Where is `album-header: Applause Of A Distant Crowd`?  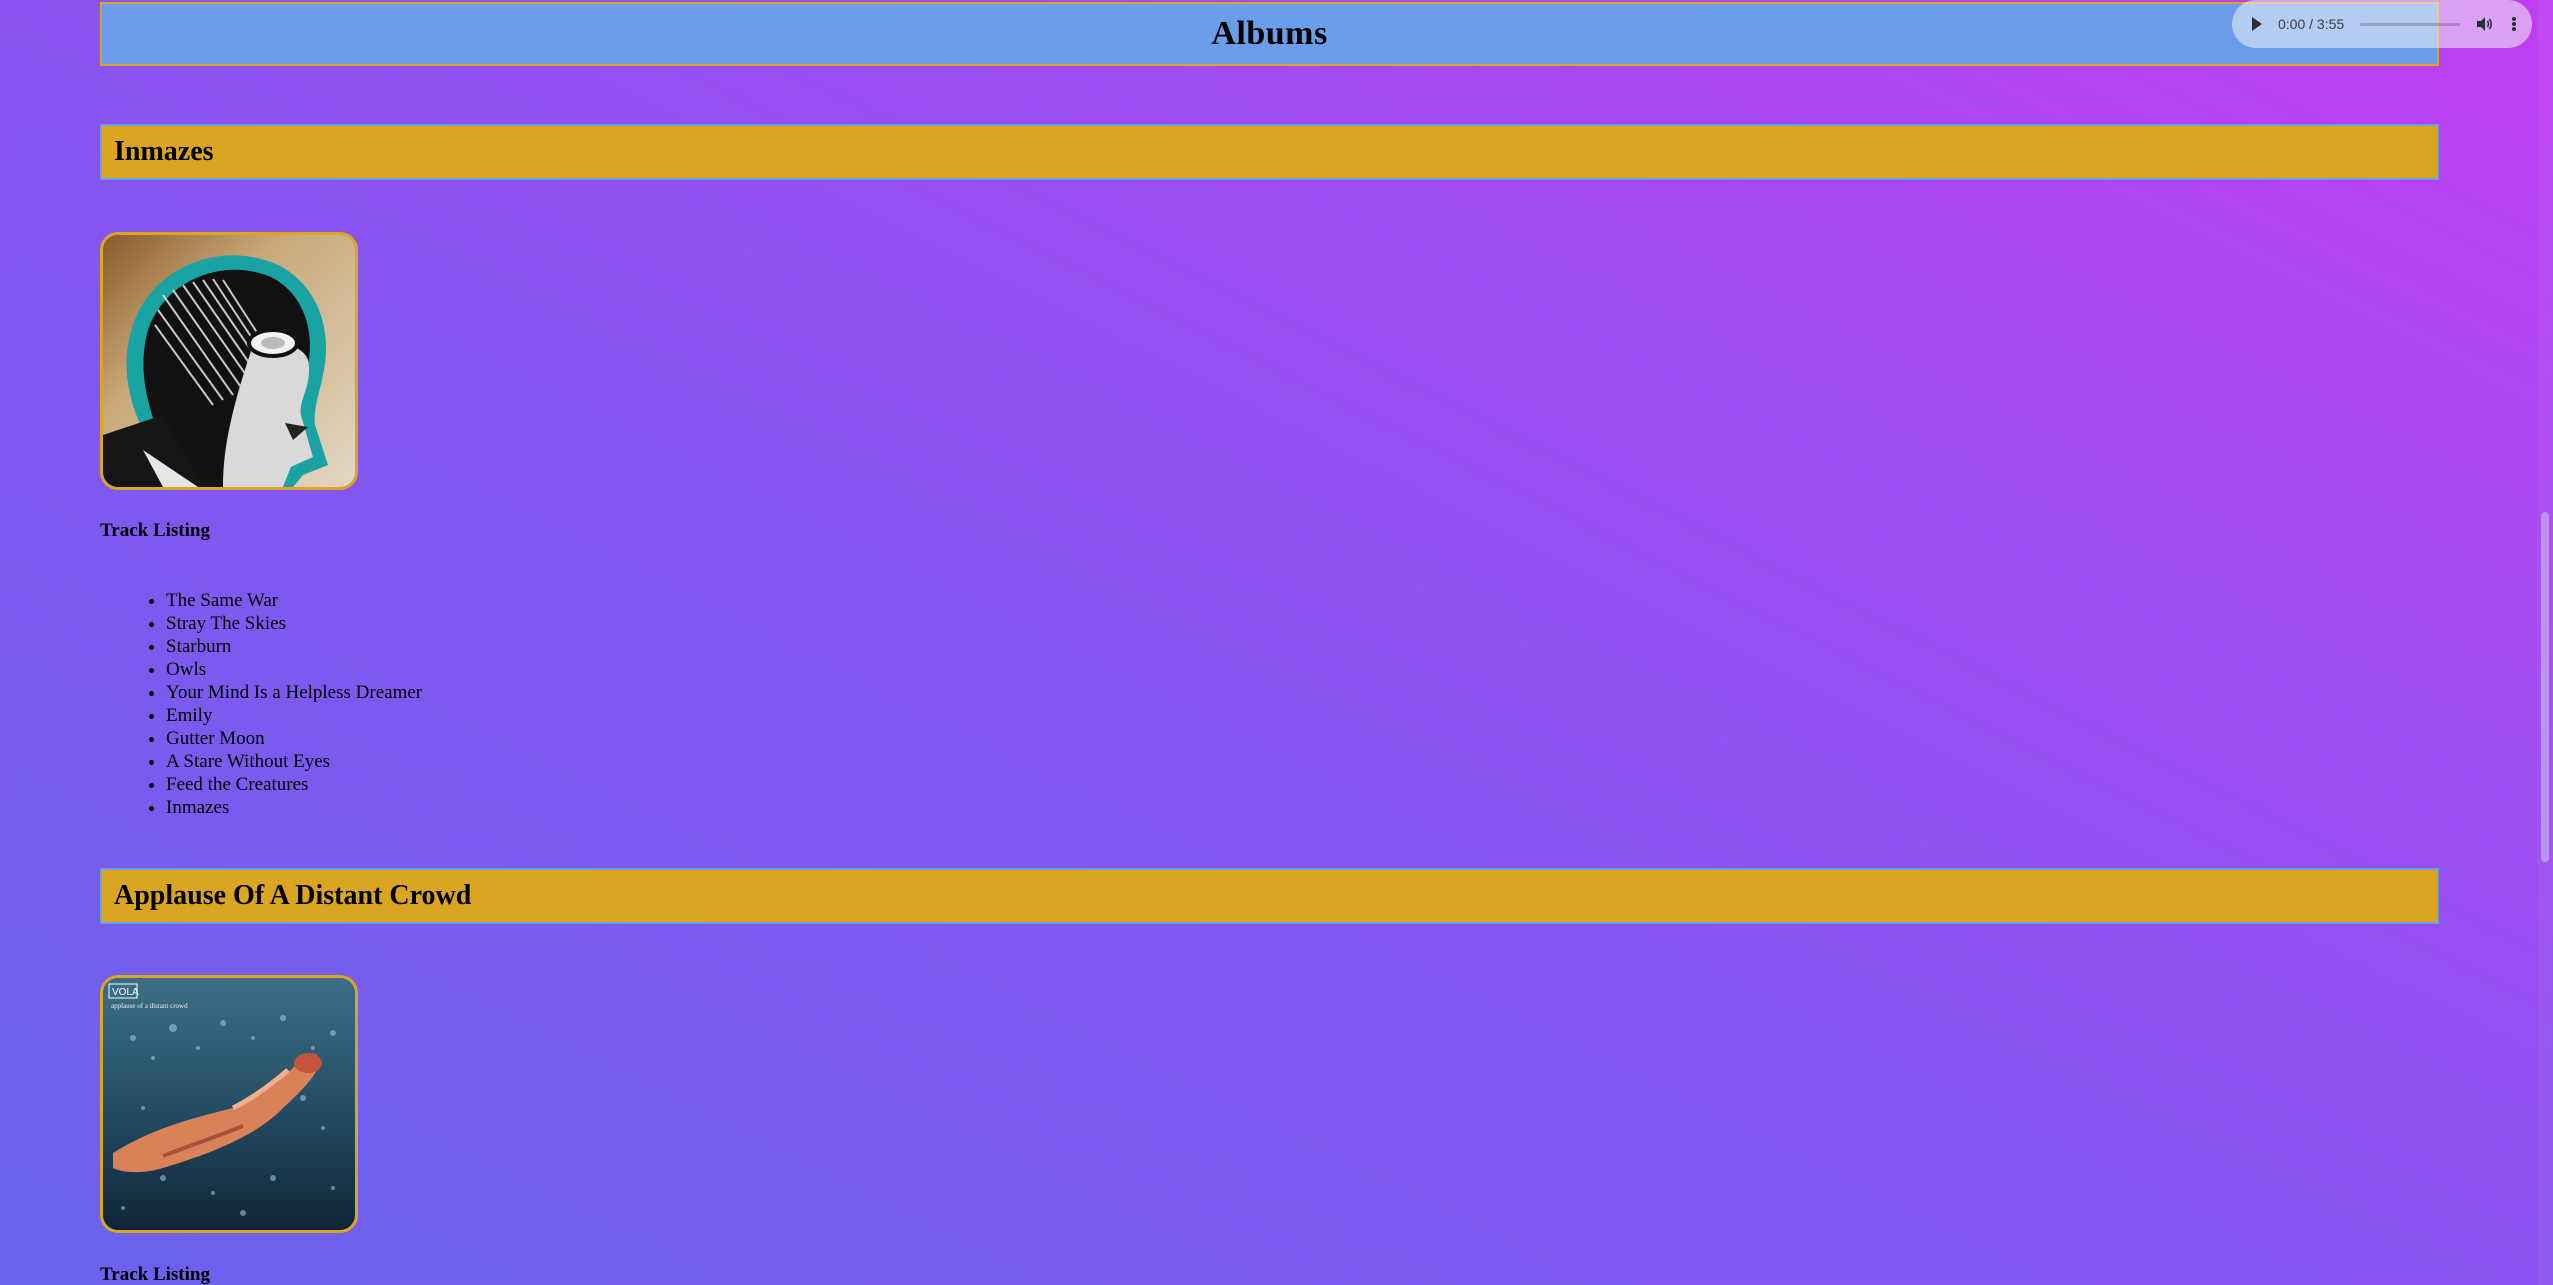
album-header: Applause Of A Distant Crowd is located at coordinates (1269, 896).